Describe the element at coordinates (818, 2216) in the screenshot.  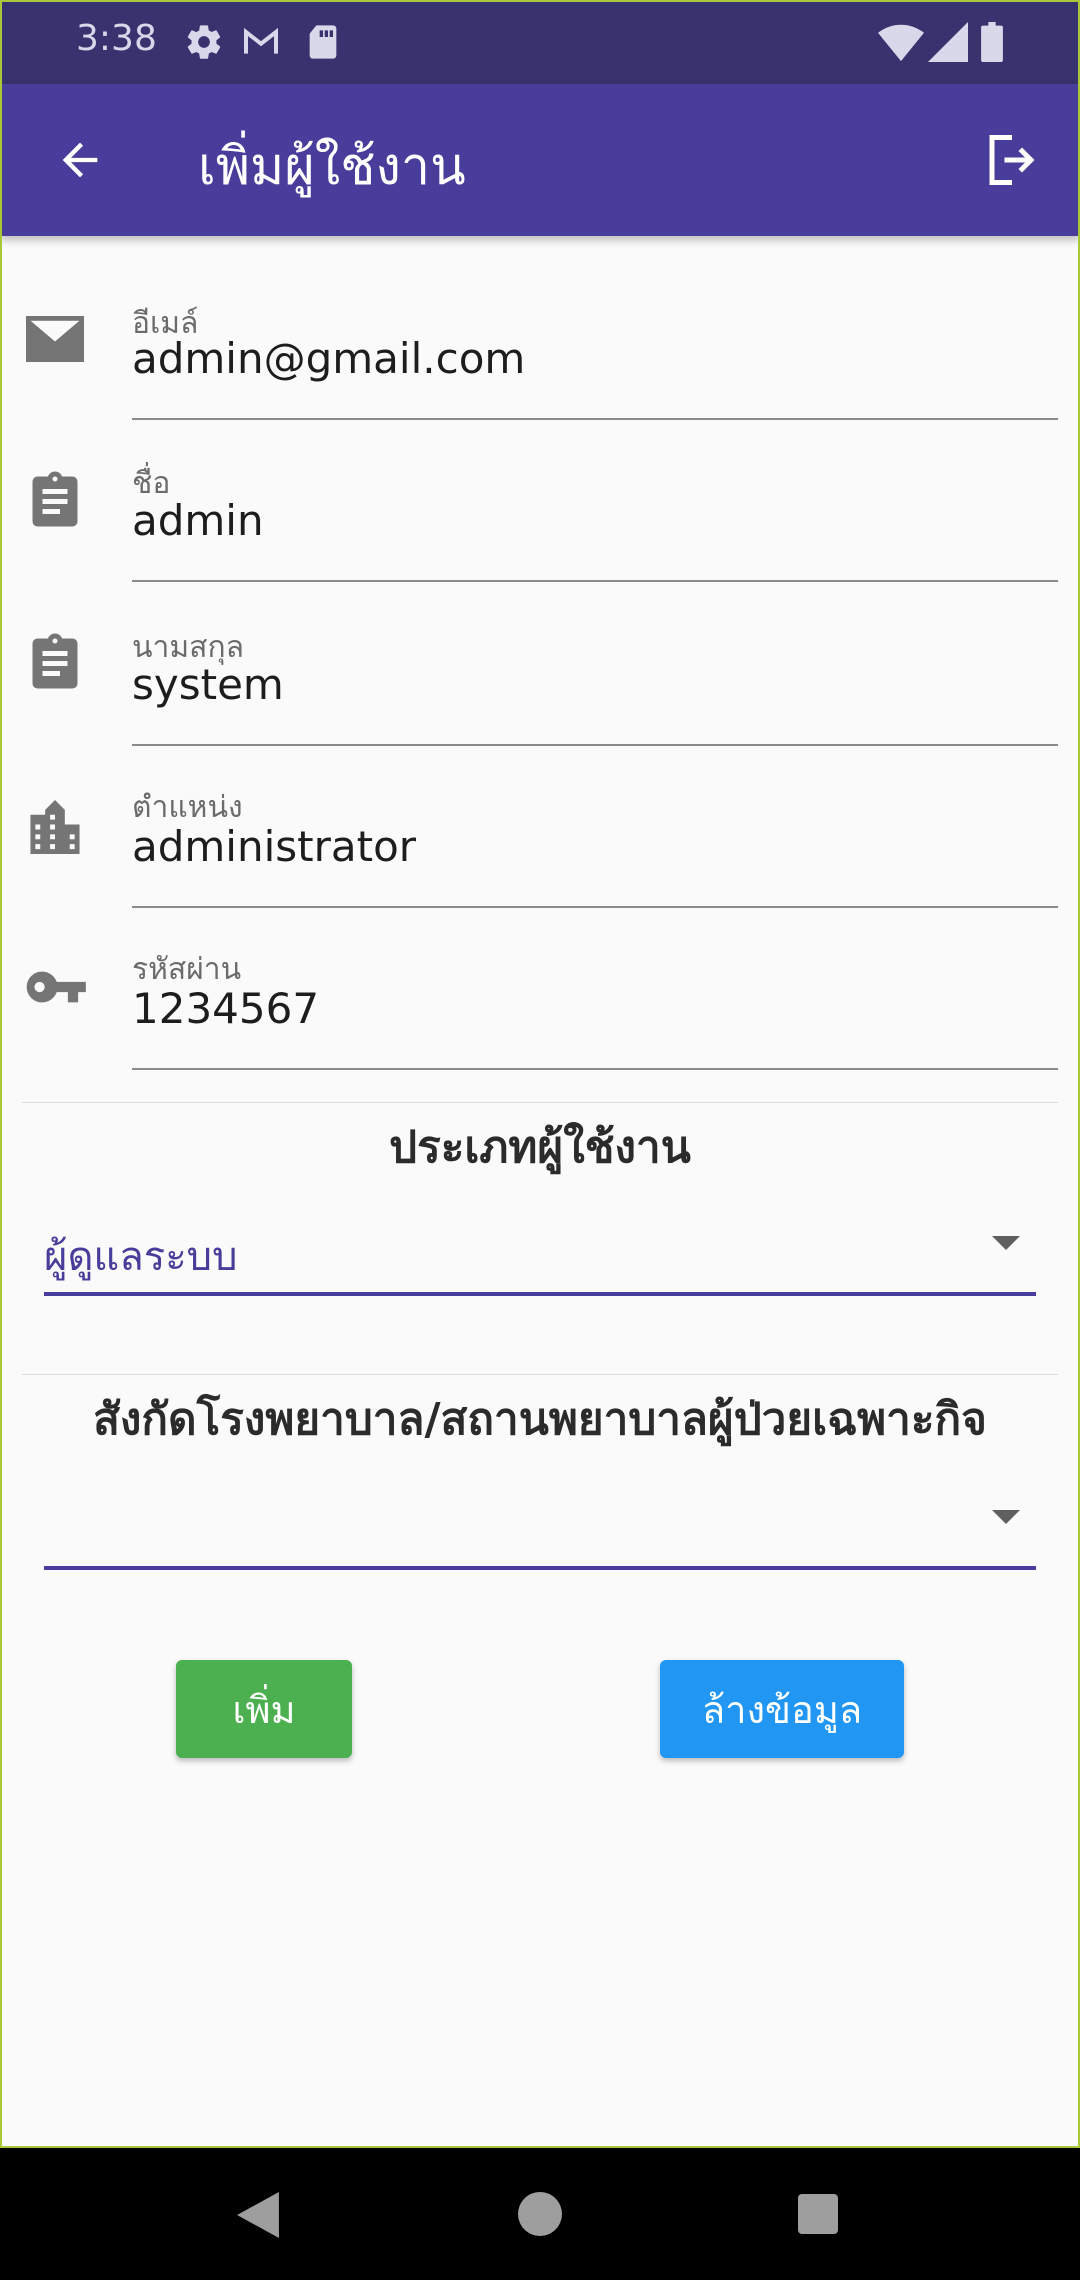
I see `recents-square-icon` at that location.